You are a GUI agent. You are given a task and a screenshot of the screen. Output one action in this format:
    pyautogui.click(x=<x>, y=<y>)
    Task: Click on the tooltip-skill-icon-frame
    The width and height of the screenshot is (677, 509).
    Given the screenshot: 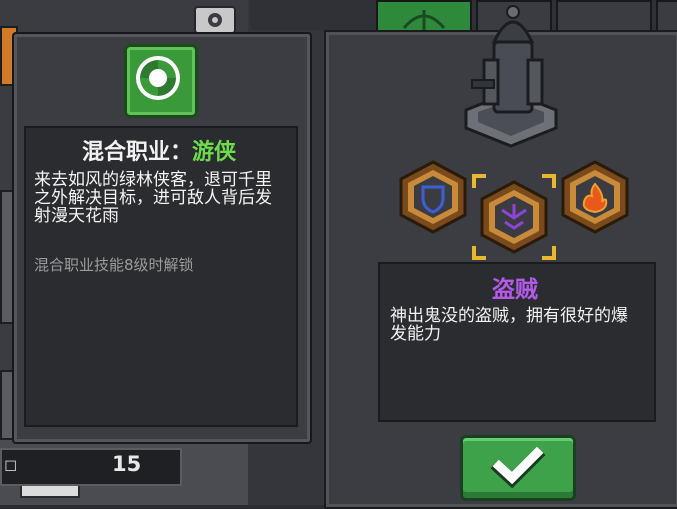 What is the action you would take?
    pyautogui.click(x=161, y=81)
    